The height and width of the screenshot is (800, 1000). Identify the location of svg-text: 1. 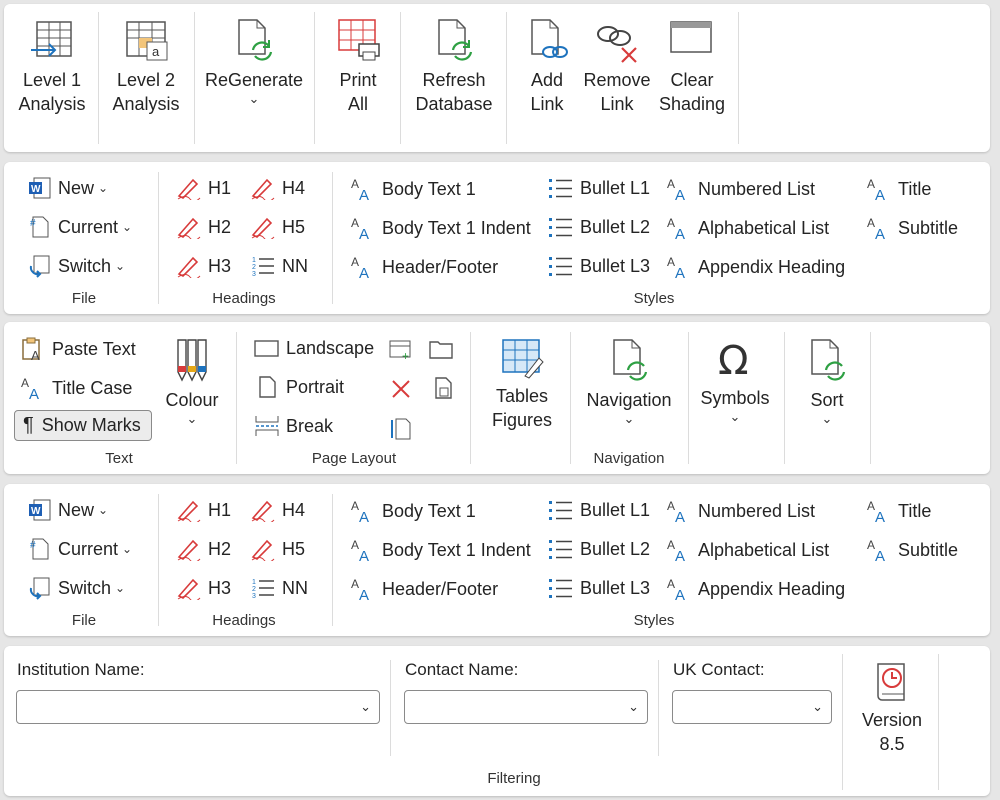
(254, 582).